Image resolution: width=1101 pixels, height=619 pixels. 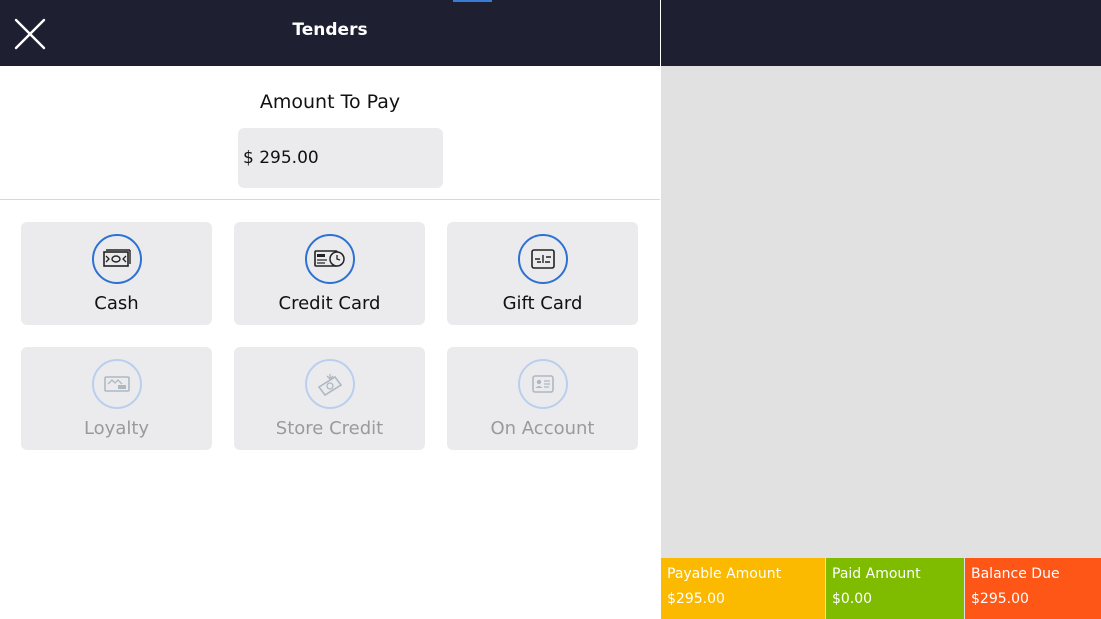 What do you see at coordinates (117, 259) in the screenshot?
I see `cash-icon` at bounding box center [117, 259].